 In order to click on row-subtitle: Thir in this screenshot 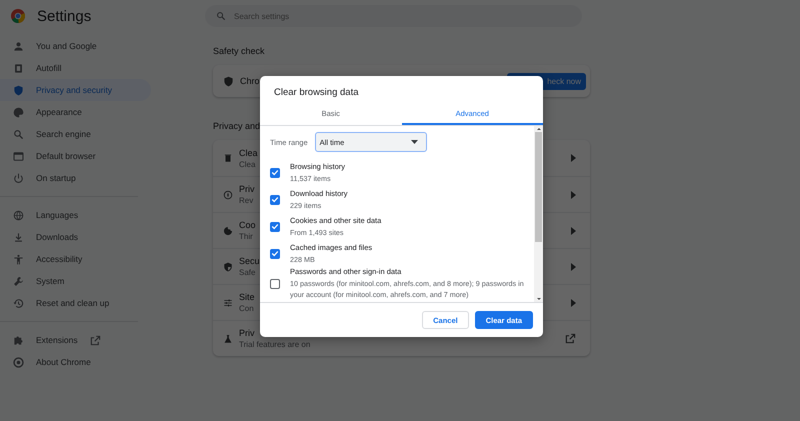, I will do `click(246, 236)`.